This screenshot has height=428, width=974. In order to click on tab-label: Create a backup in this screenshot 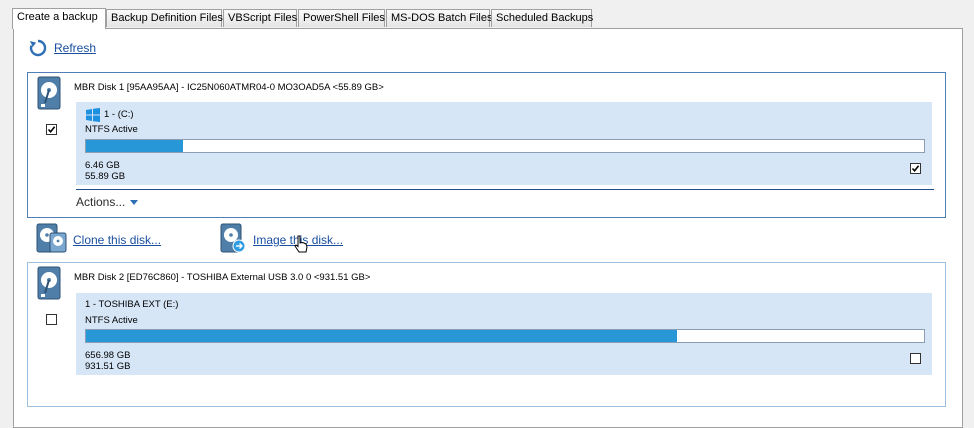, I will do `click(57, 17)`.